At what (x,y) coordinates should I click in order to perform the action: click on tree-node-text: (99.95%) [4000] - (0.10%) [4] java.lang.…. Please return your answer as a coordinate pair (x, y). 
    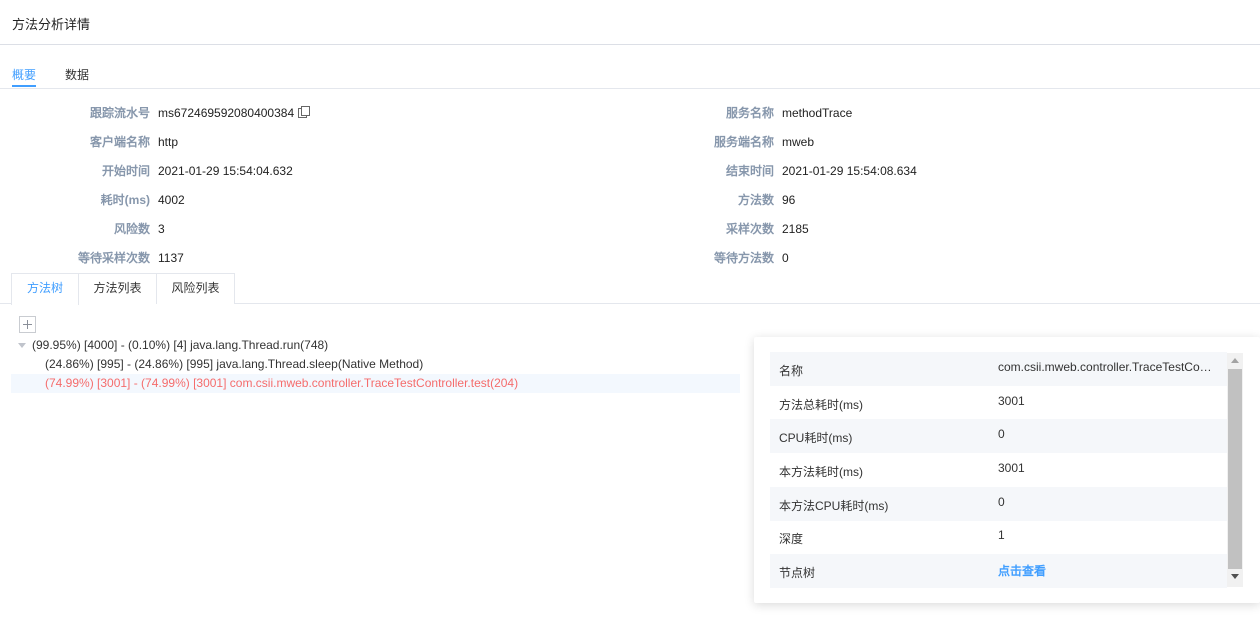
    Looking at the image, I should click on (180, 345).